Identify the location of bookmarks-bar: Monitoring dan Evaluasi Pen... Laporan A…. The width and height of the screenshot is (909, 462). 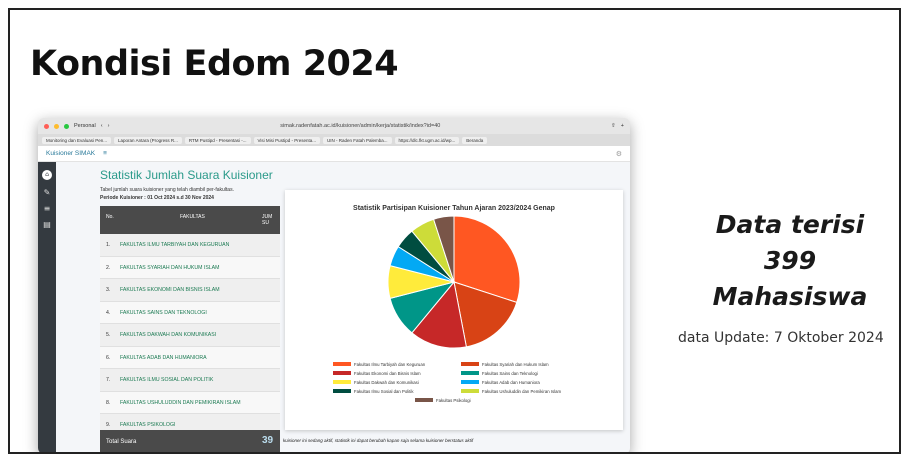
(334, 140).